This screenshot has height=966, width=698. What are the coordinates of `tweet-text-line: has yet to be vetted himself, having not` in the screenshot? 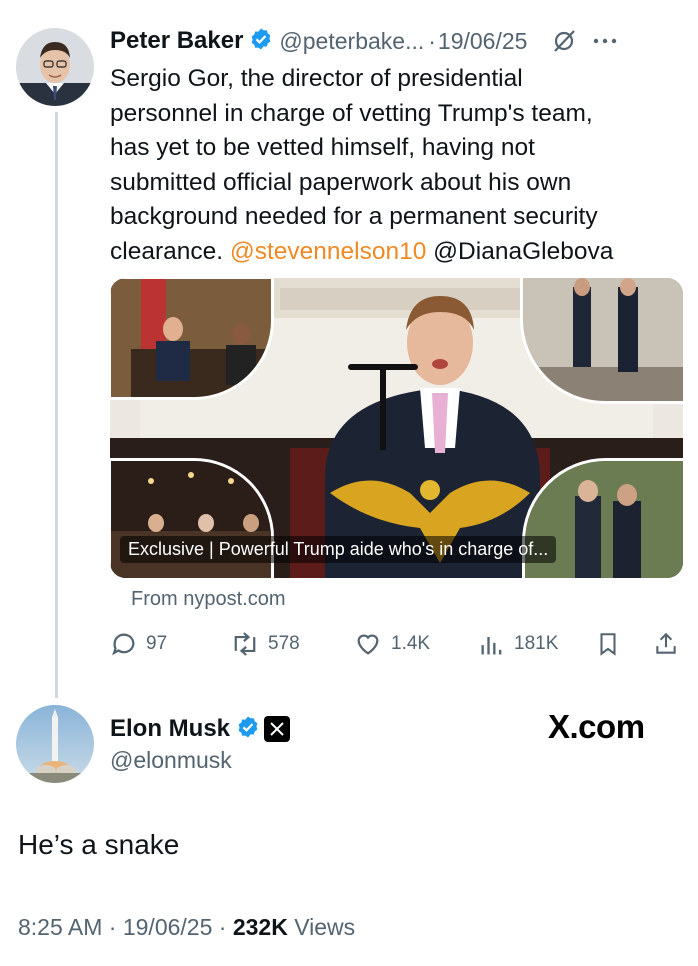 It's located at (322, 147).